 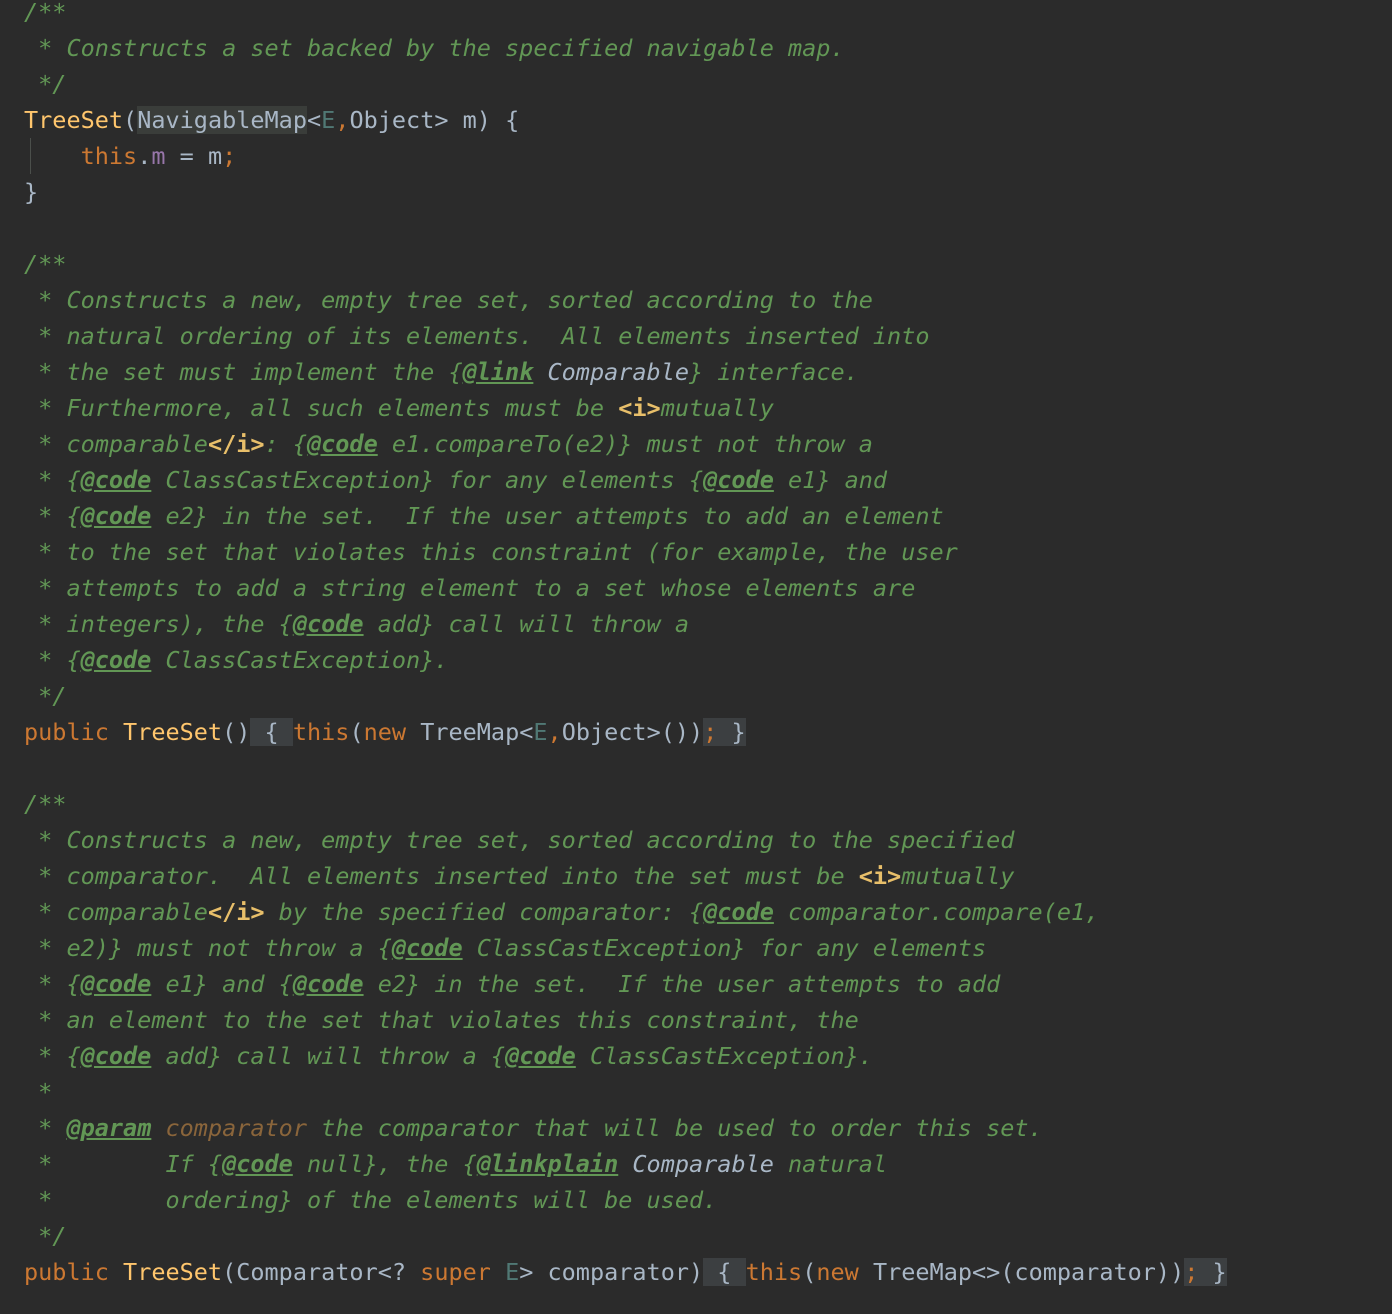 I want to click on code-token: ClassCastException} for any elements, so click(x=724, y=948).